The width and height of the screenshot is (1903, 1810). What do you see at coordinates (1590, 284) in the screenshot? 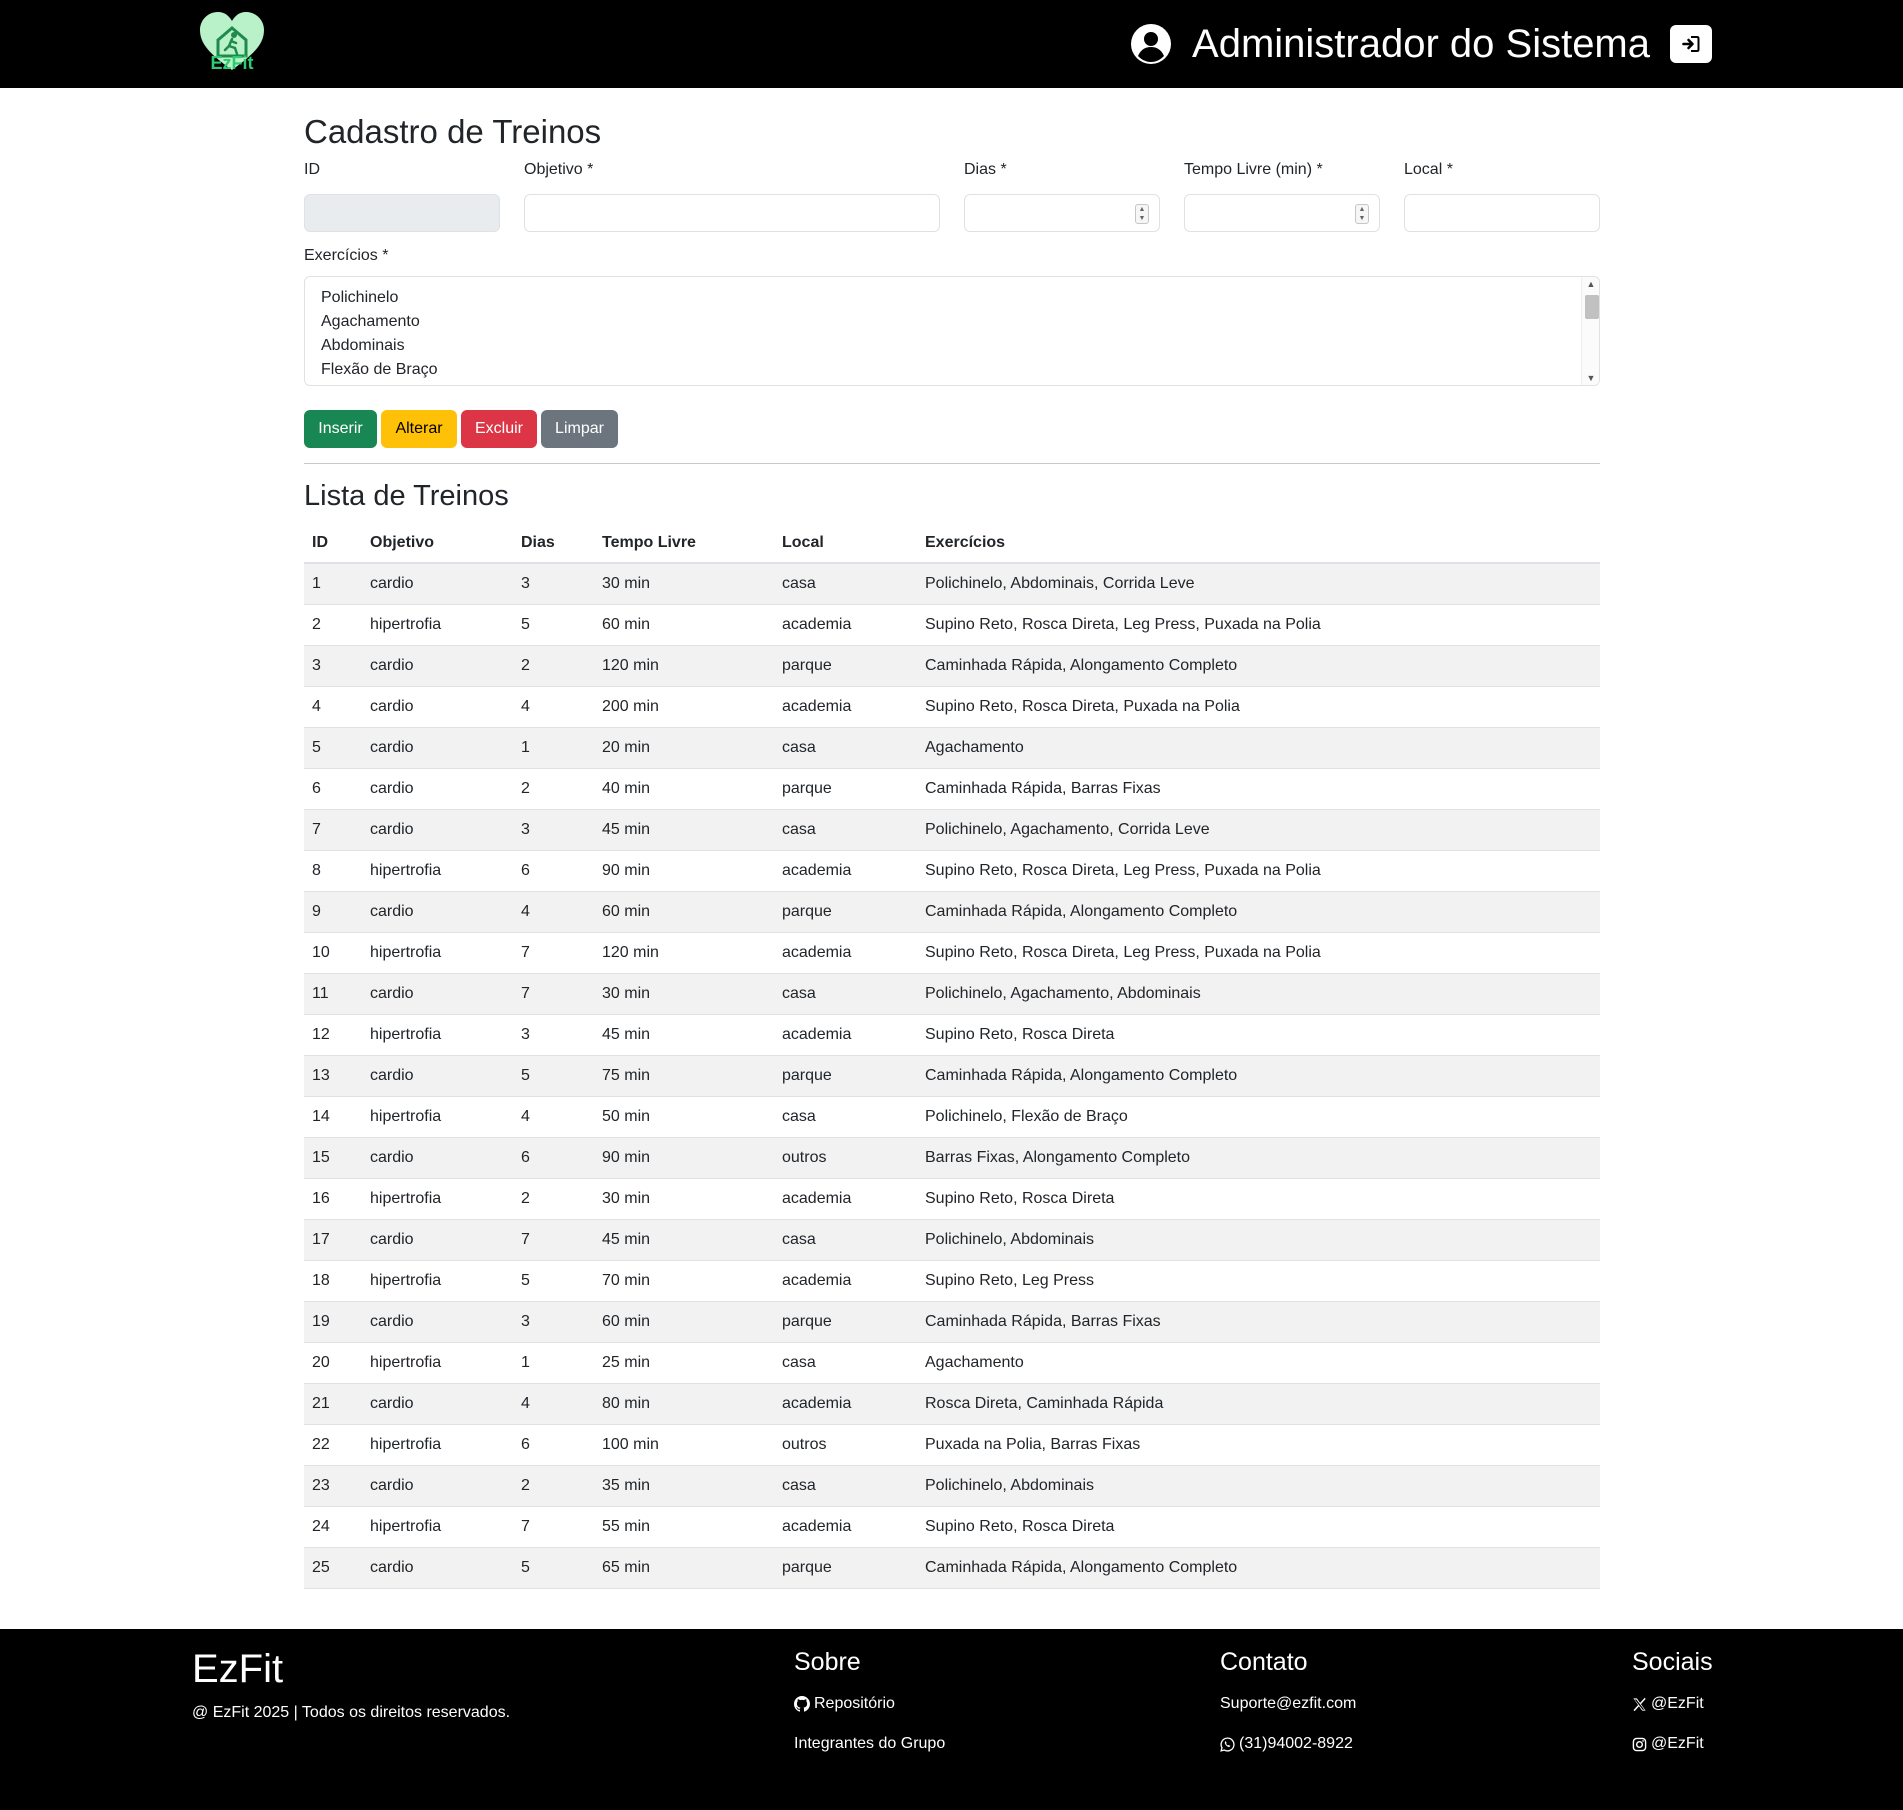
I see `scroll-up-icon: ▲` at bounding box center [1590, 284].